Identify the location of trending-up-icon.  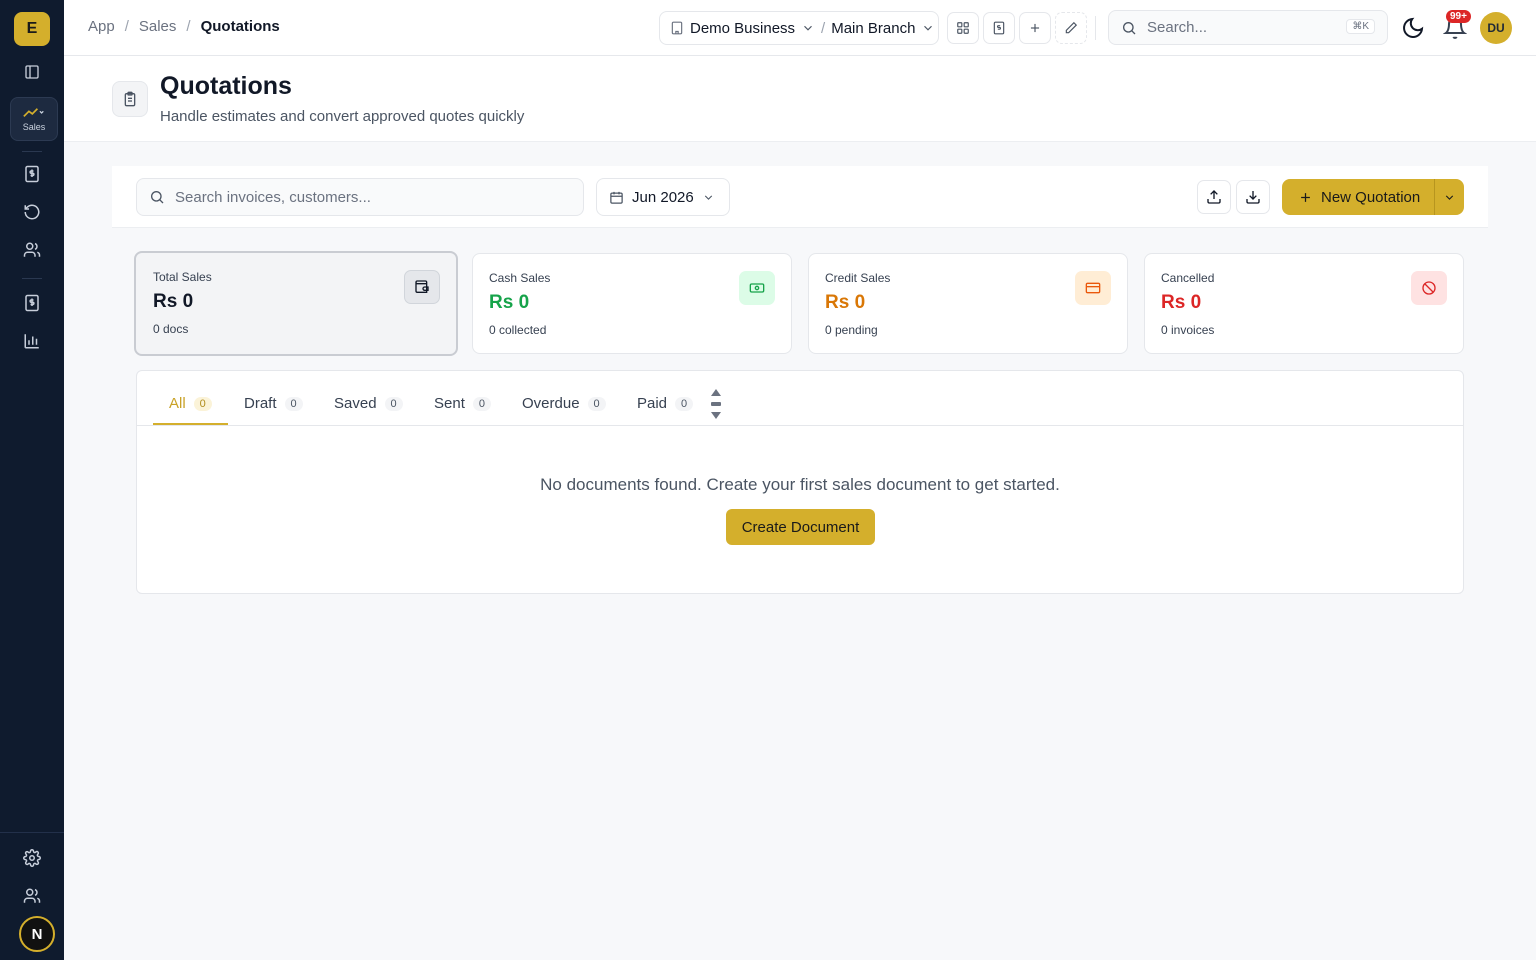
(33, 112).